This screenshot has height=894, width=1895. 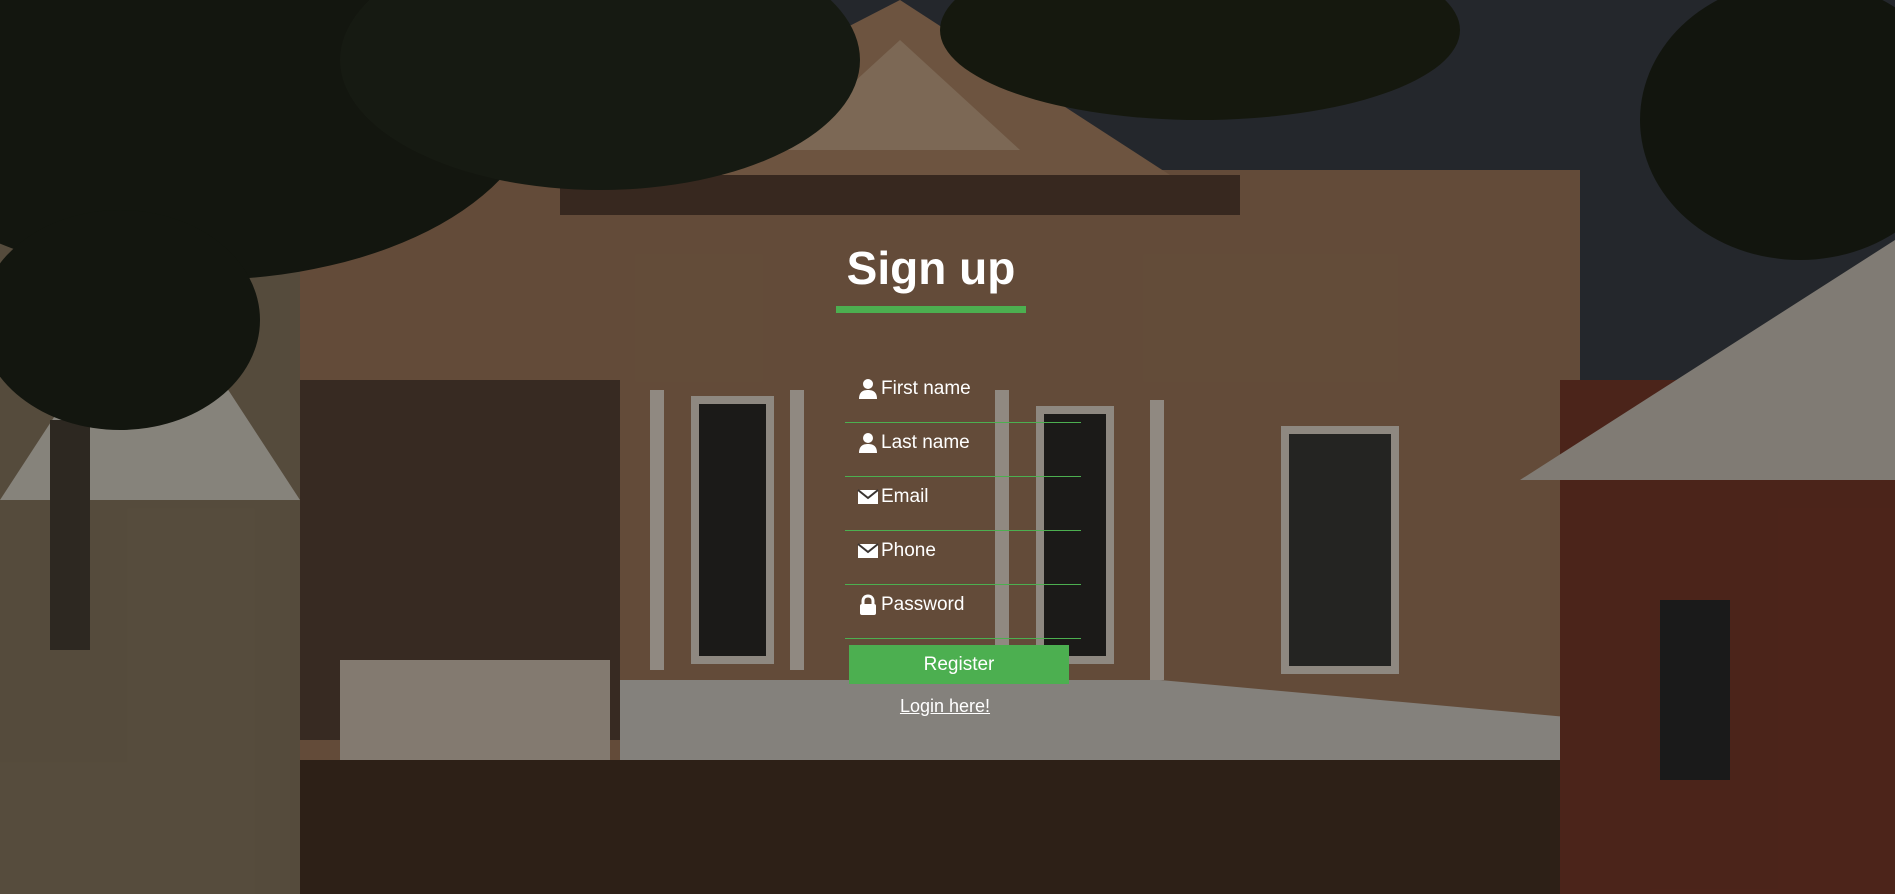 I want to click on login-link: Login here!, so click(x=945, y=706).